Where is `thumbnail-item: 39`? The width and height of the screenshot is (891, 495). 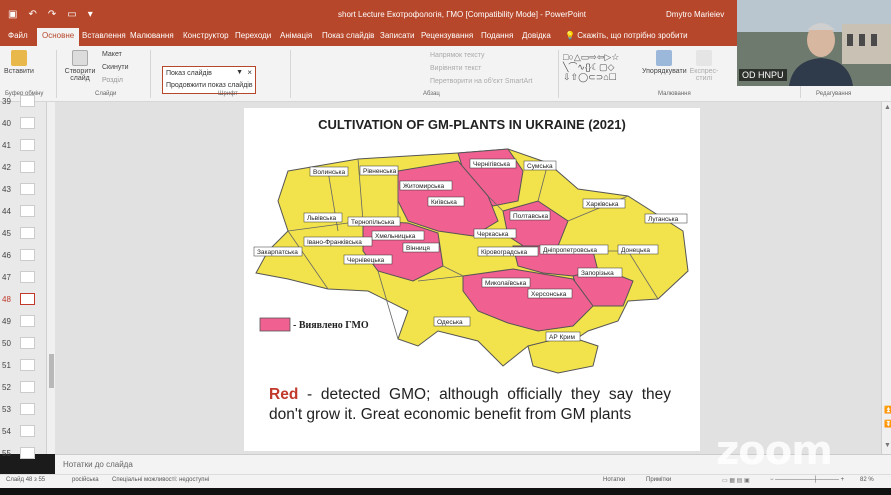 thumbnail-item: 39 is located at coordinates (23, 103).